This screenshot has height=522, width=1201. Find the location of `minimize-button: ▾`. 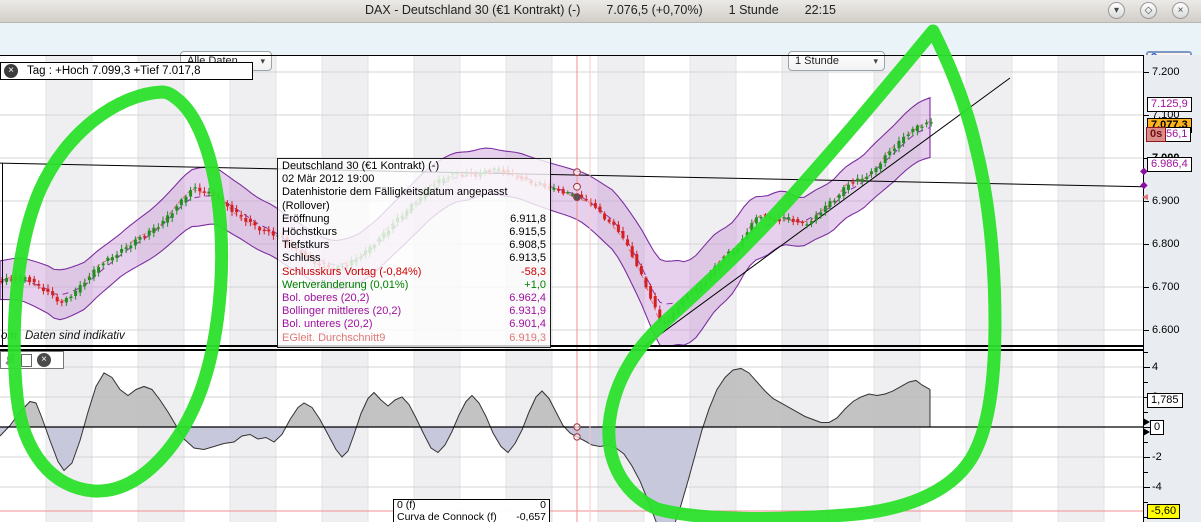

minimize-button: ▾ is located at coordinates (1116, 10).